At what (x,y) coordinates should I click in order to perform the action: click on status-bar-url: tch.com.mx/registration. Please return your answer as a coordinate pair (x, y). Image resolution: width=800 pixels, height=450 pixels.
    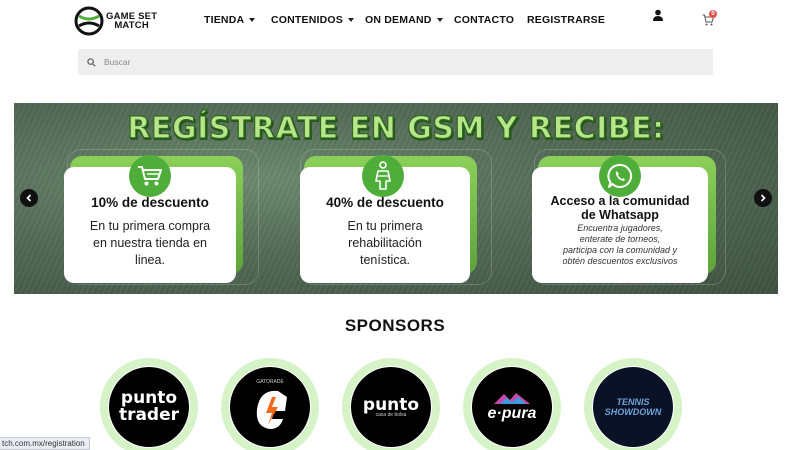
    Looking at the image, I should click on (45, 443).